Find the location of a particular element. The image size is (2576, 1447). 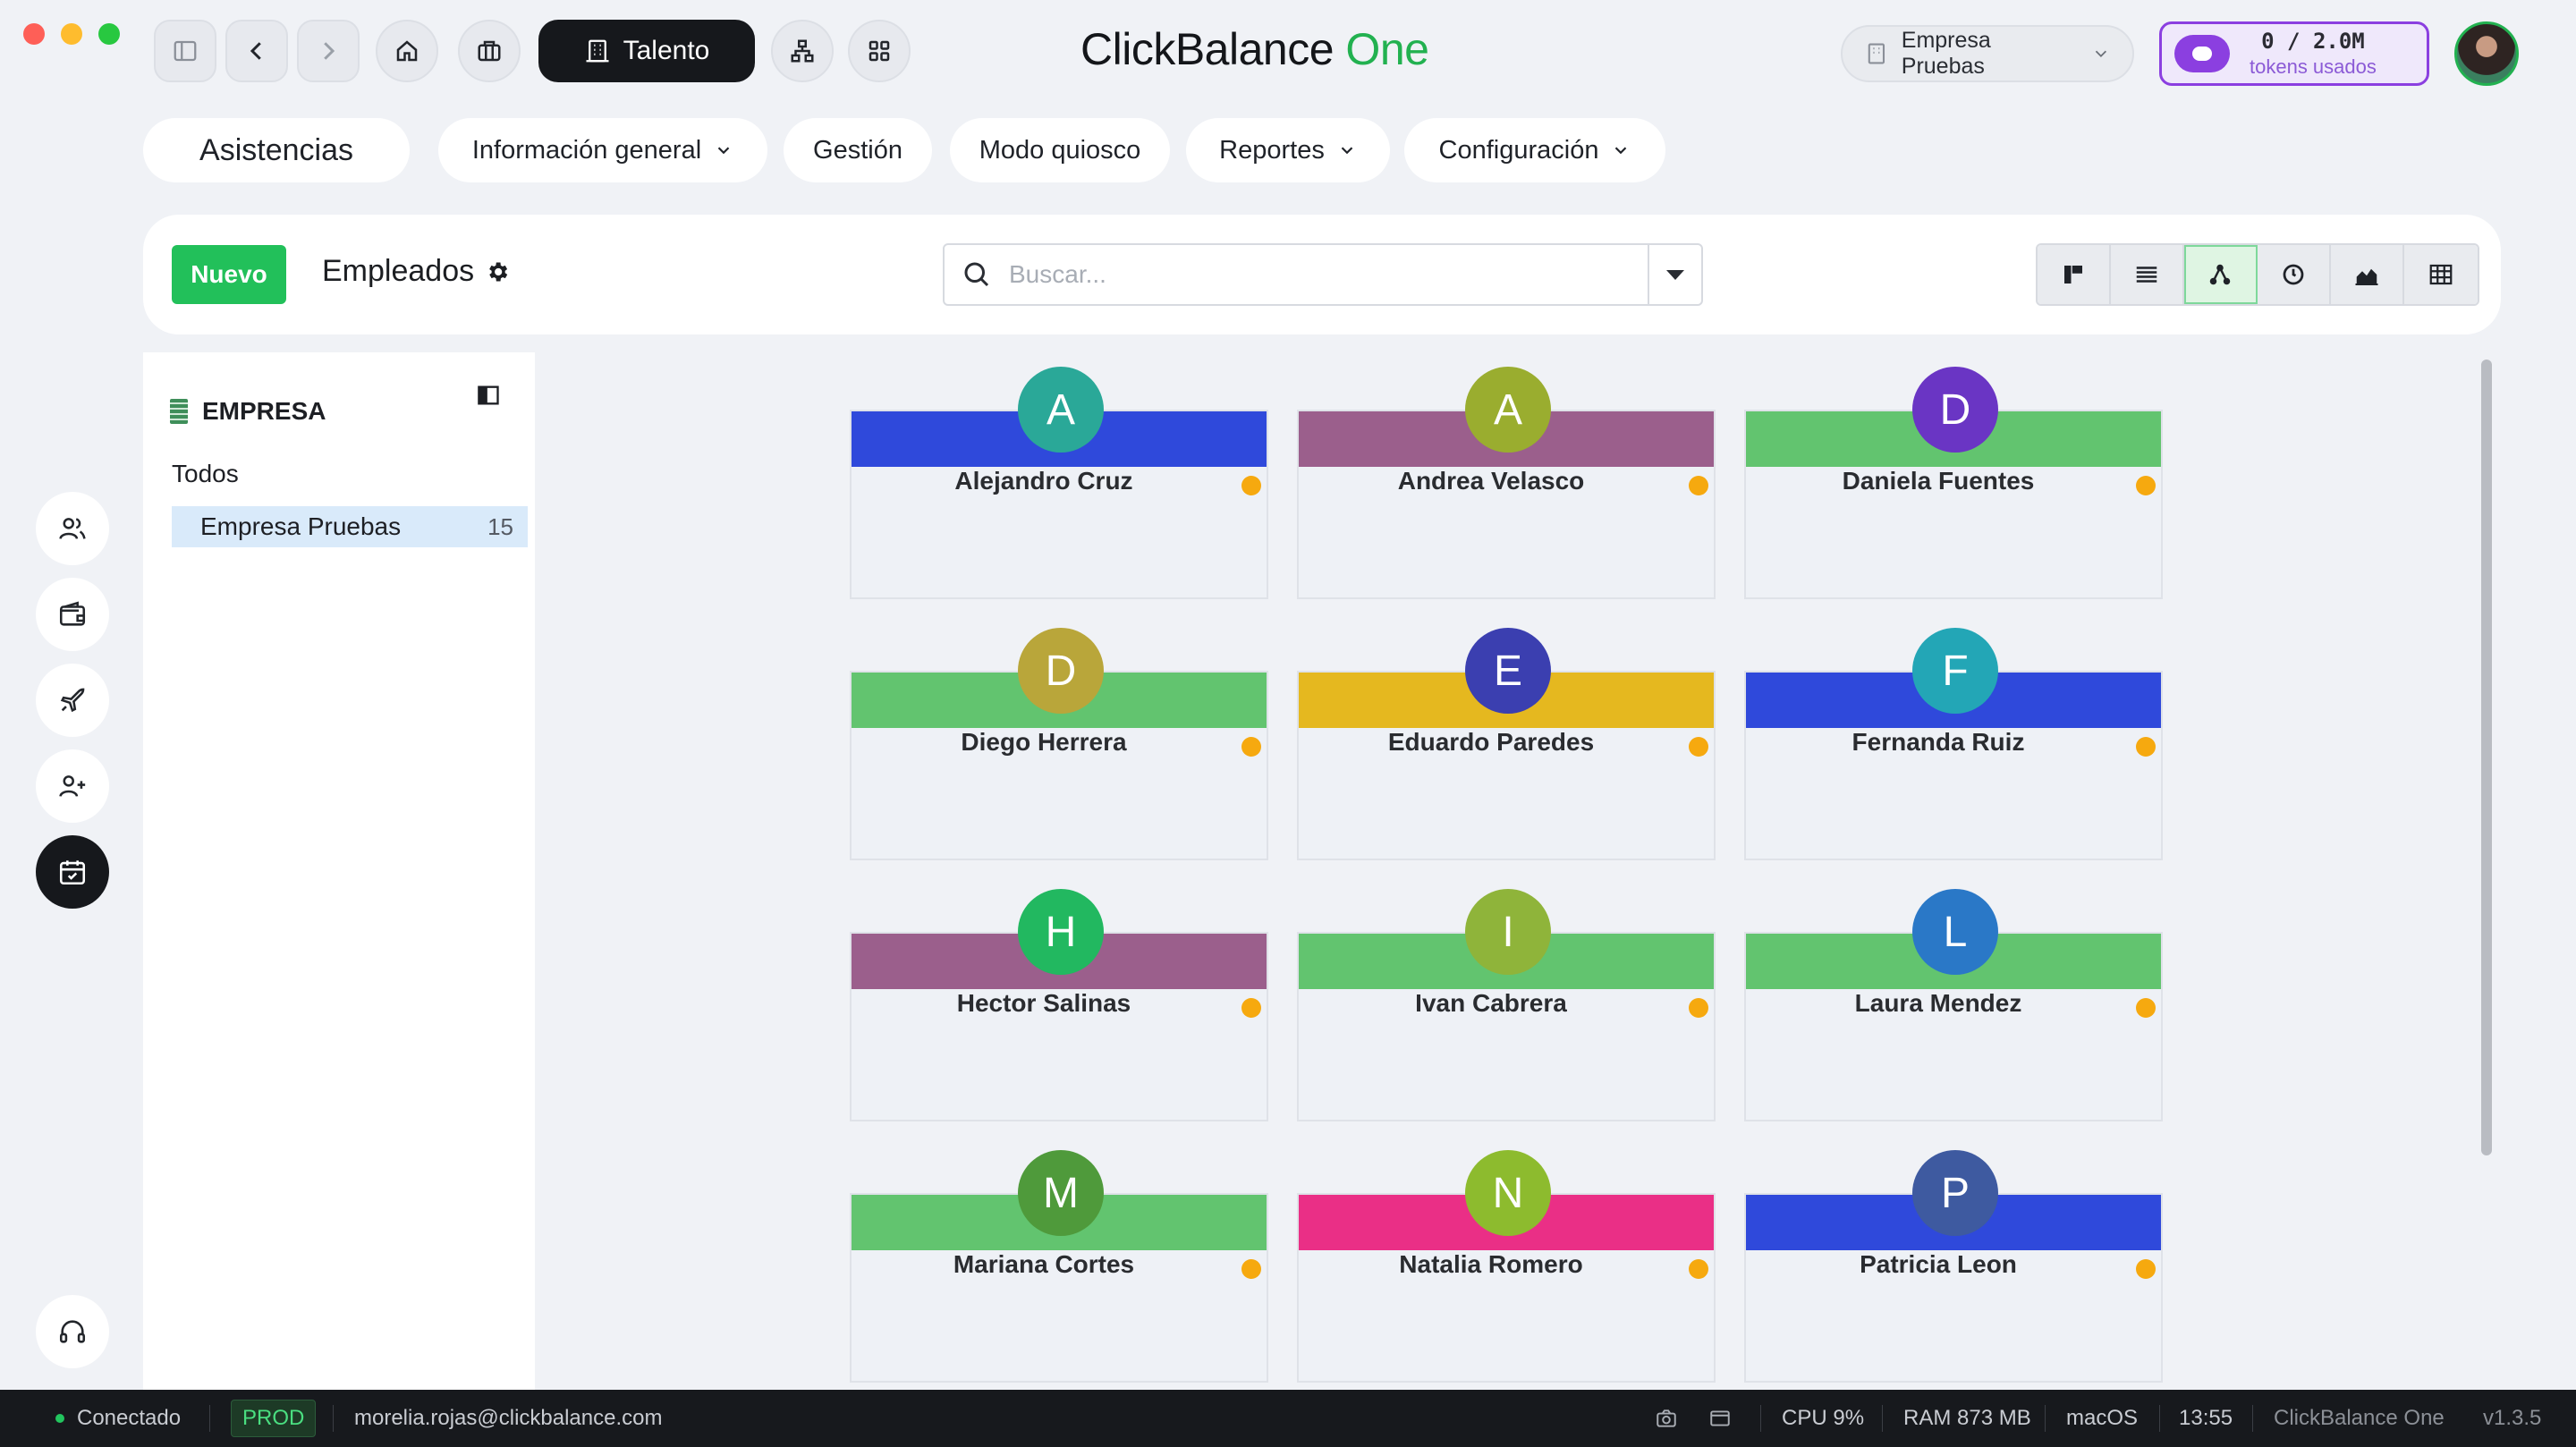

org-chart-icon is located at coordinates (802, 51).